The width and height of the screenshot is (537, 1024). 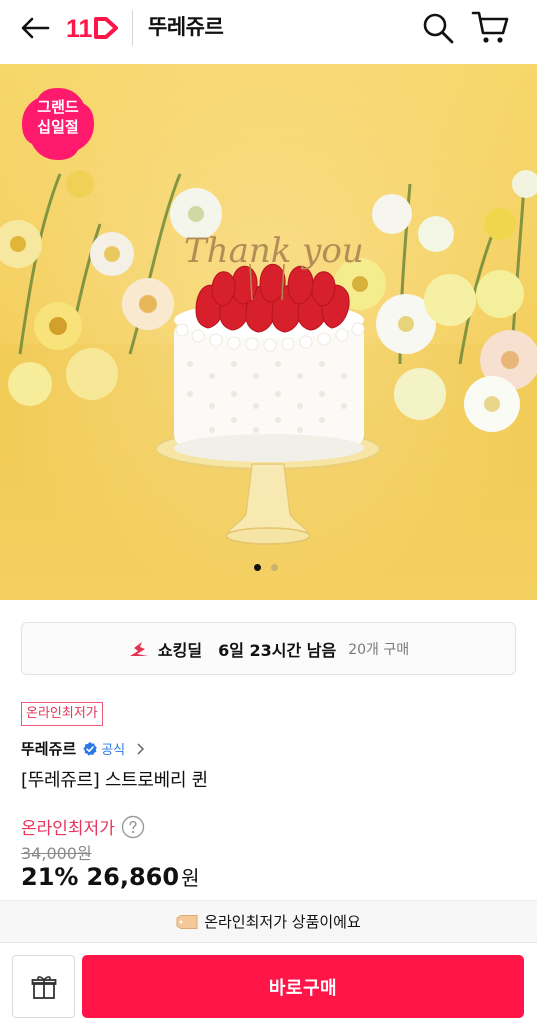 I want to click on badge-line2: 십일절, so click(x=58, y=127).